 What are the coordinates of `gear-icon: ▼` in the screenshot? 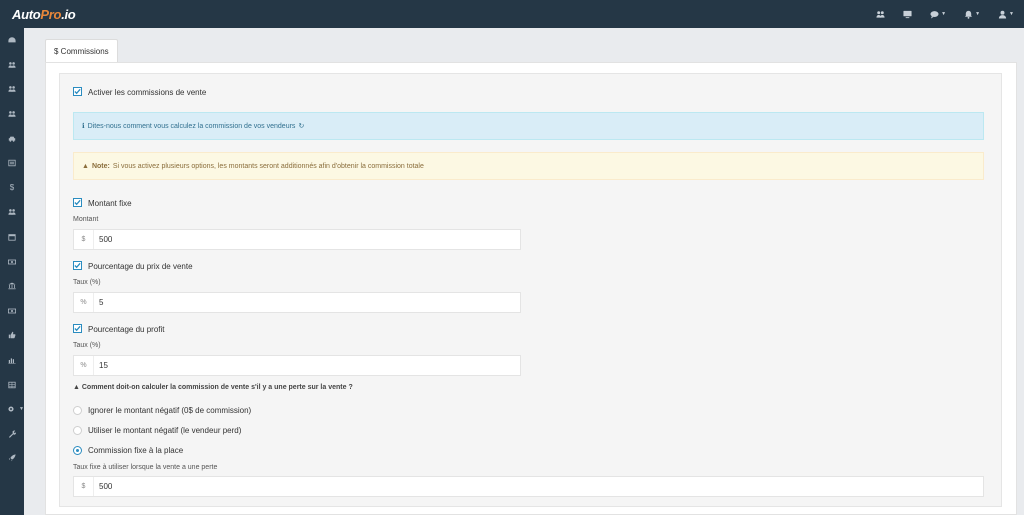 It's located at (12, 409).